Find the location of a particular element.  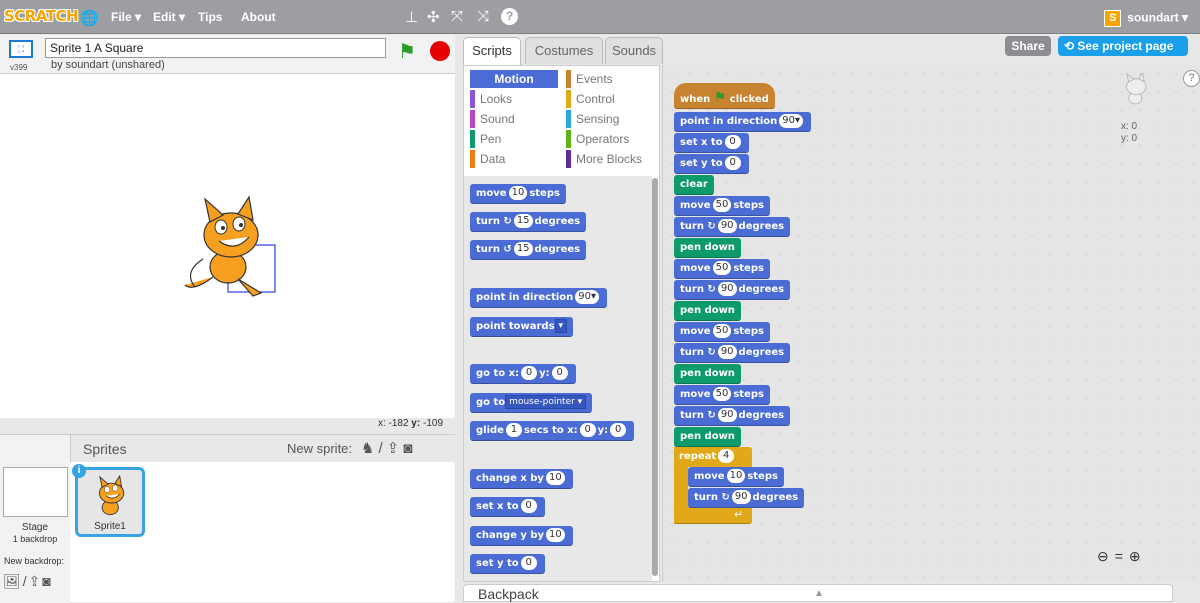

category-looks: Looks is located at coordinates (514, 99).